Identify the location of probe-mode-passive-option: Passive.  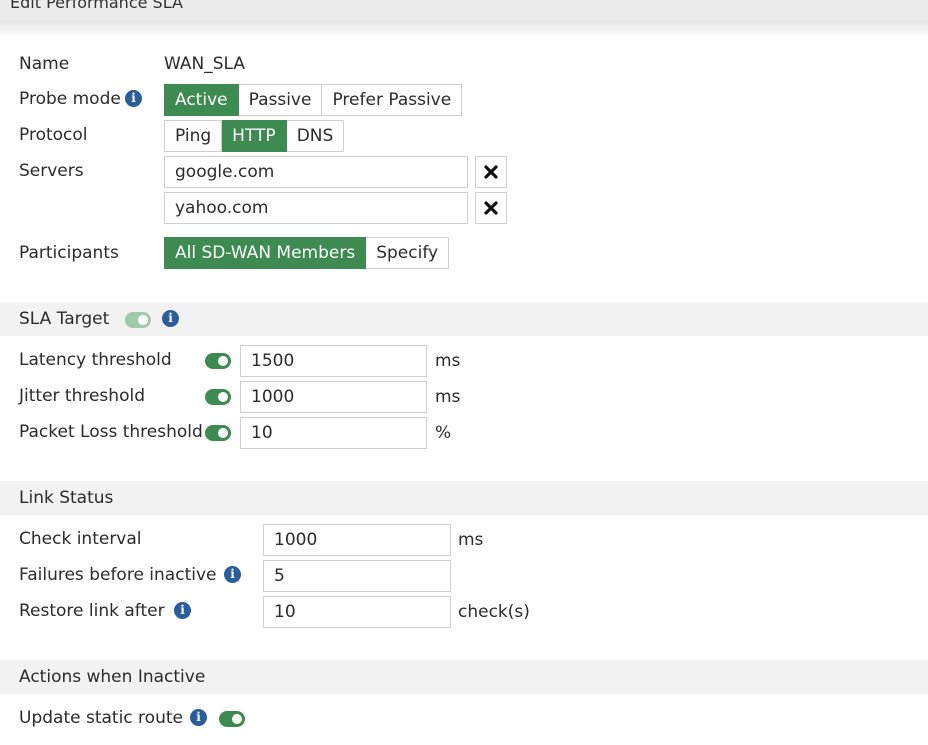
(280, 100).